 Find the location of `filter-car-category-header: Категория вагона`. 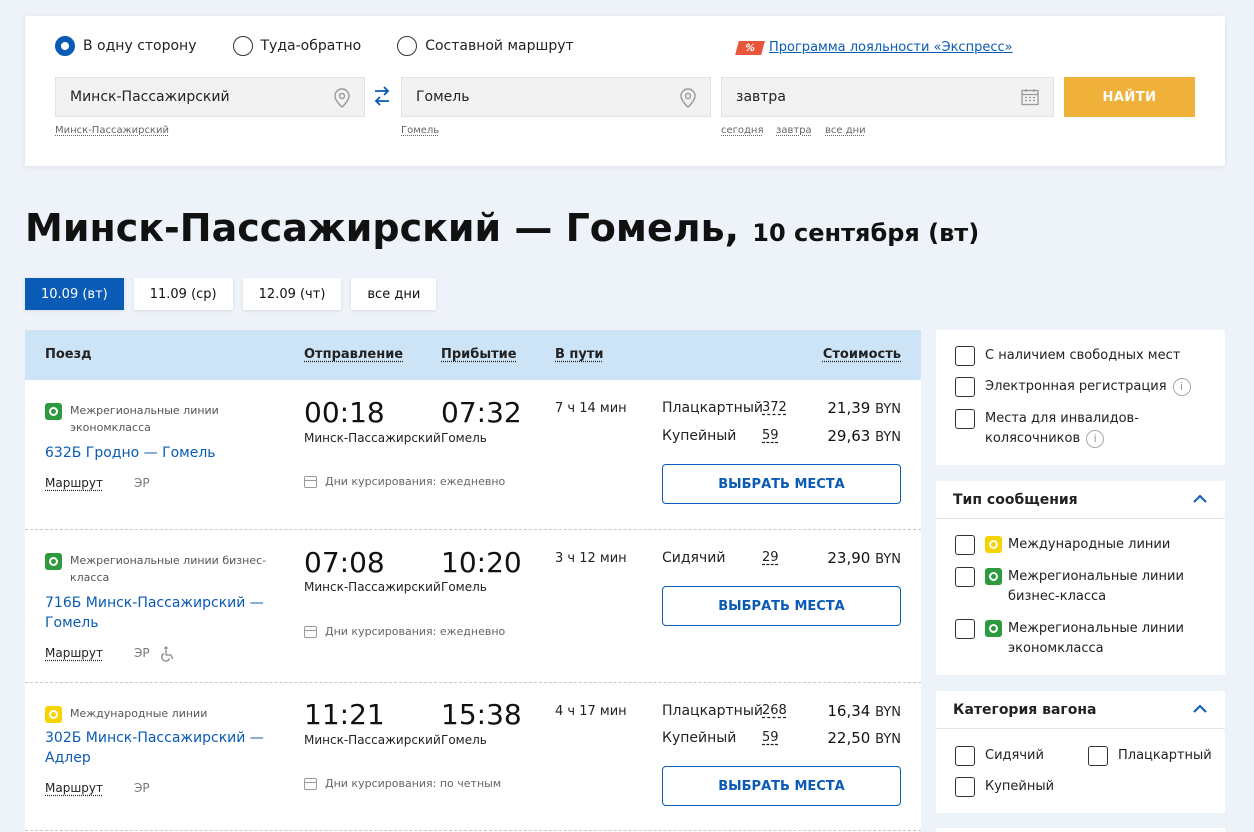

filter-car-category-header: Категория вагона is located at coordinates (1080, 710).